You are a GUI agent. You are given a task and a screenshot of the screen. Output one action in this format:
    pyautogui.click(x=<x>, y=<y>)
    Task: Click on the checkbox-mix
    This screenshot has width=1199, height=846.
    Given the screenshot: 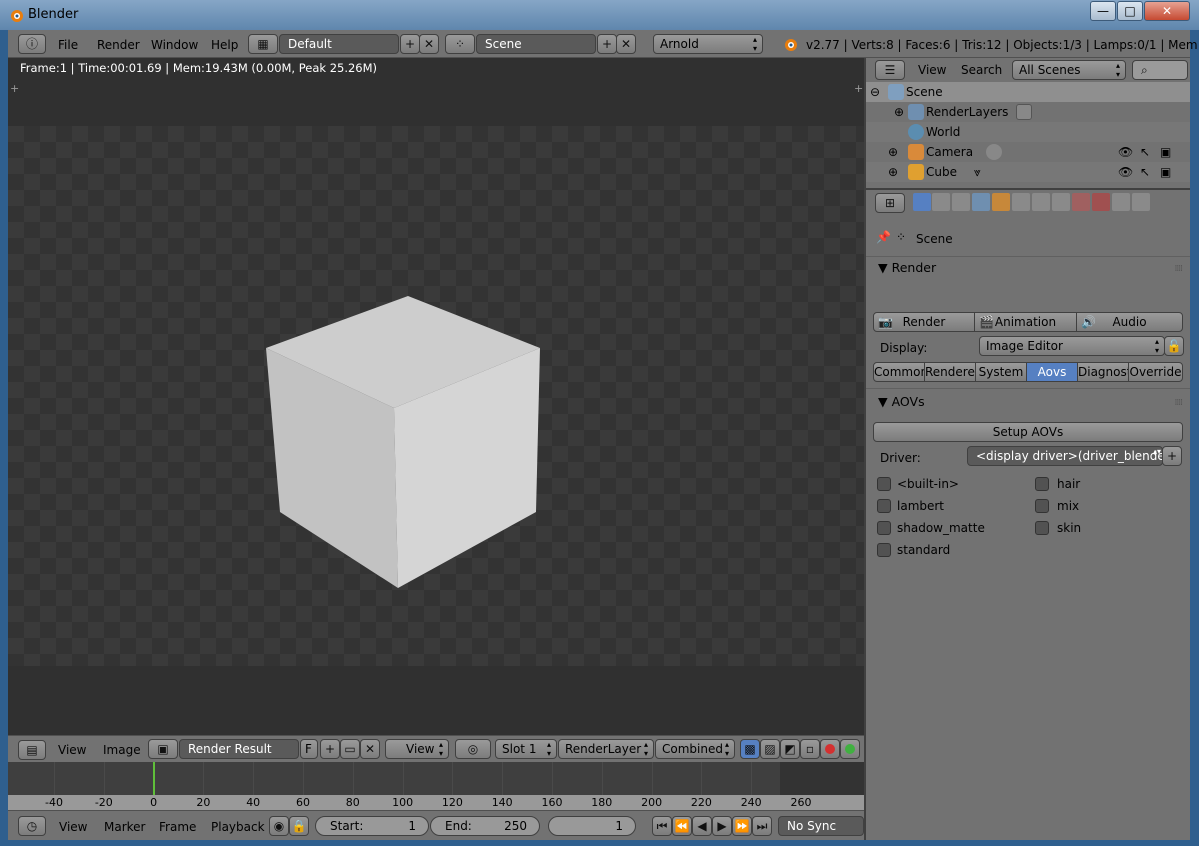 What is the action you would take?
    pyautogui.click(x=1042, y=506)
    